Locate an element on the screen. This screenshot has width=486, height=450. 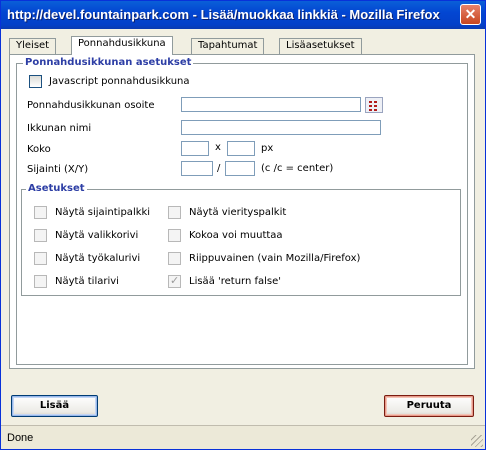
resizable-checkbox is located at coordinates (174, 235).